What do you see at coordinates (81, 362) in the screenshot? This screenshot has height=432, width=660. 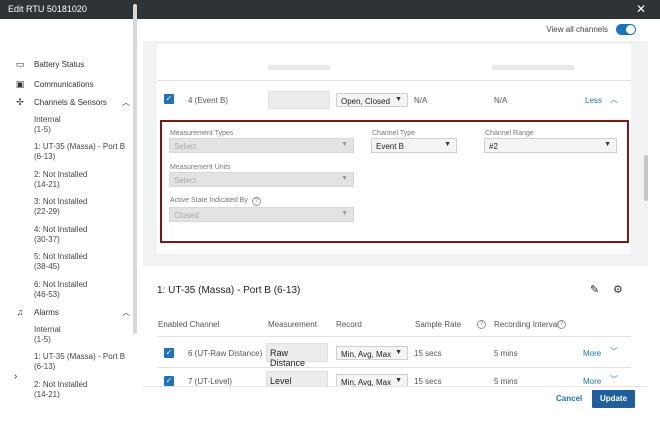 I see `sidebar-subitem-alarm-1: 1: UT-35 (Massa) - Port B (6-13)` at bounding box center [81, 362].